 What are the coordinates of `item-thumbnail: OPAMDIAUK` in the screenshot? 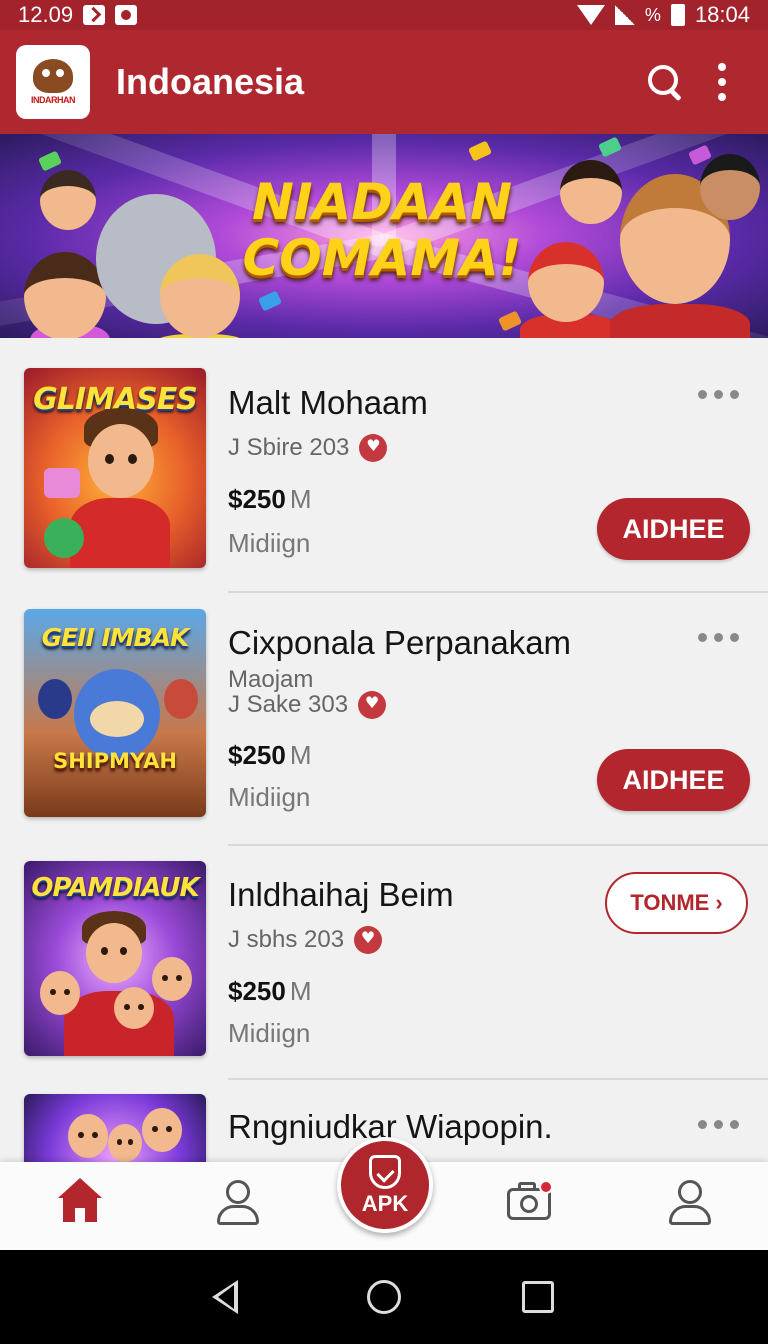 It's located at (115, 958).